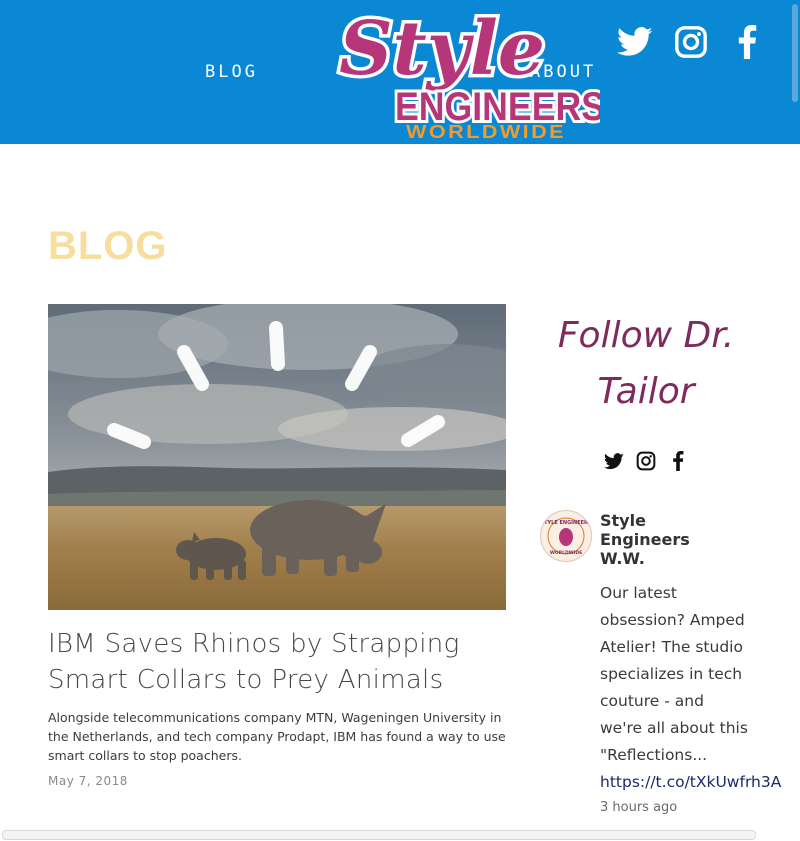 The height and width of the screenshot is (841, 800). Describe the element at coordinates (442, 49) in the screenshot. I see `logo-script-text: Style` at that location.